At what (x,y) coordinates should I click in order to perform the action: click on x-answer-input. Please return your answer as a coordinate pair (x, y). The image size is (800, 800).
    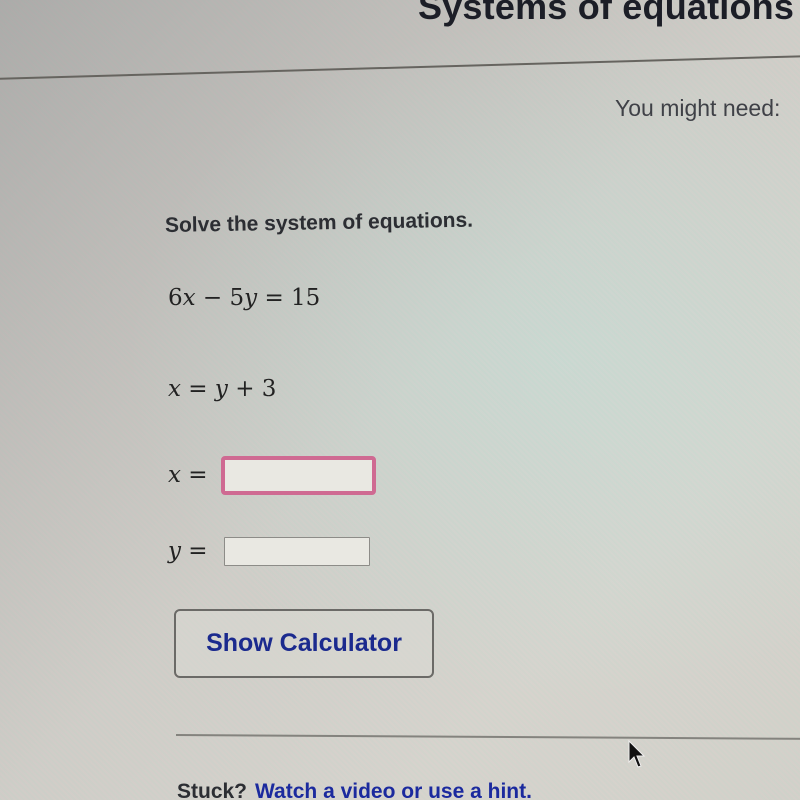
    Looking at the image, I should click on (298, 475).